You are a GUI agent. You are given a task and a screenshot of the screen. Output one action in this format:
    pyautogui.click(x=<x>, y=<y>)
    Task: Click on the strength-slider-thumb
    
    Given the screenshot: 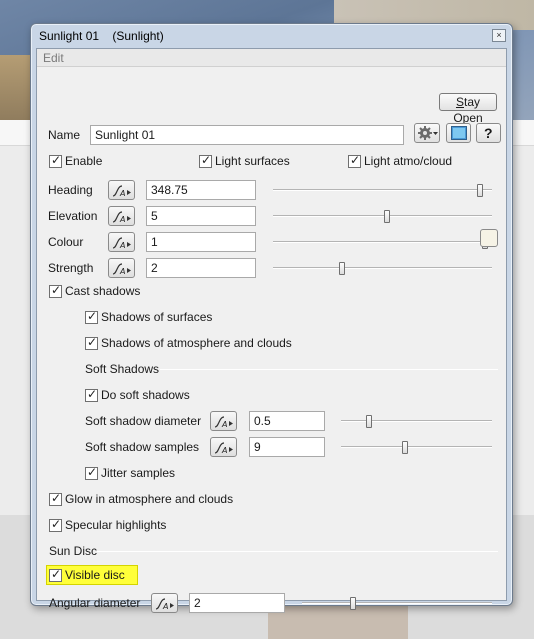 What is the action you would take?
    pyautogui.click(x=342, y=268)
    